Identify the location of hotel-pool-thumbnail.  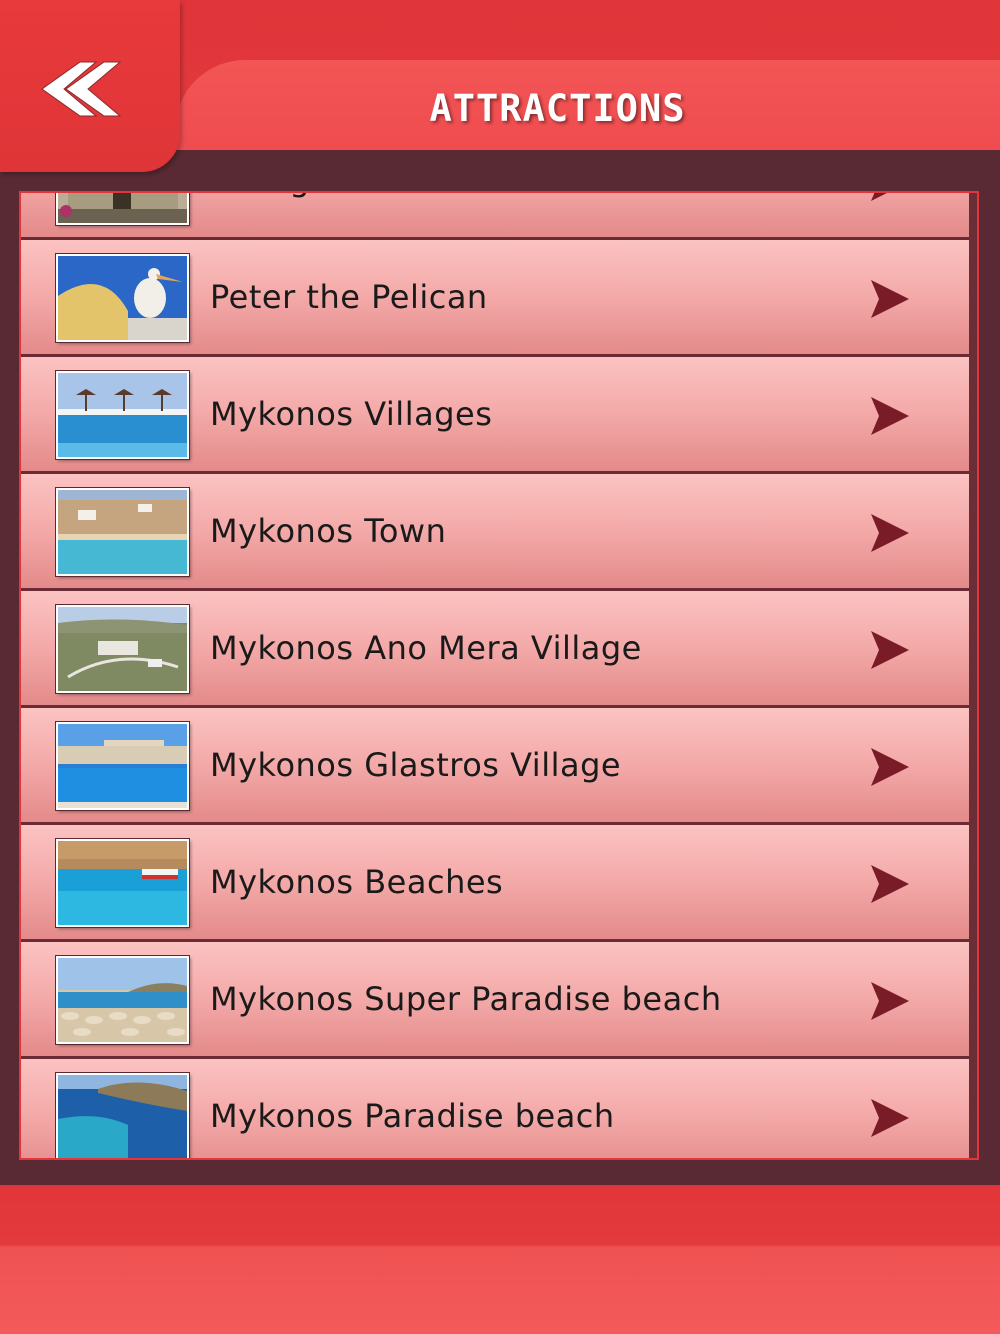
(122, 766).